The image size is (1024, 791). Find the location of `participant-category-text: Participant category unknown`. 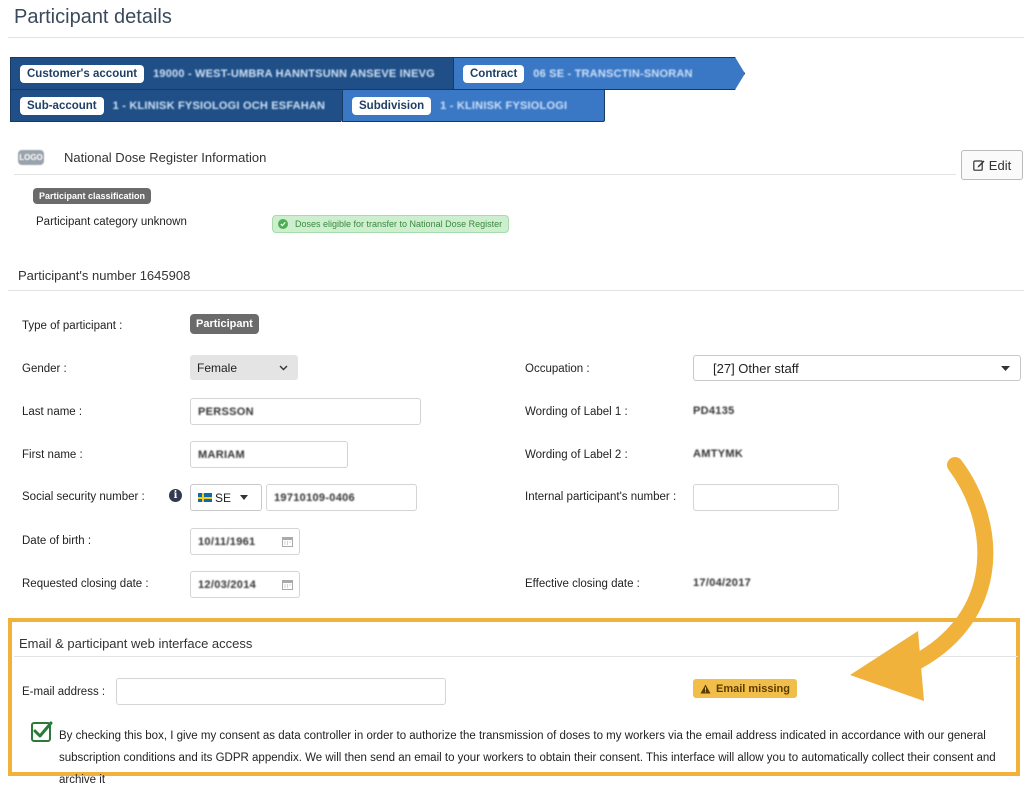

participant-category-text: Participant category unknown is located at coordinates (111, 222).